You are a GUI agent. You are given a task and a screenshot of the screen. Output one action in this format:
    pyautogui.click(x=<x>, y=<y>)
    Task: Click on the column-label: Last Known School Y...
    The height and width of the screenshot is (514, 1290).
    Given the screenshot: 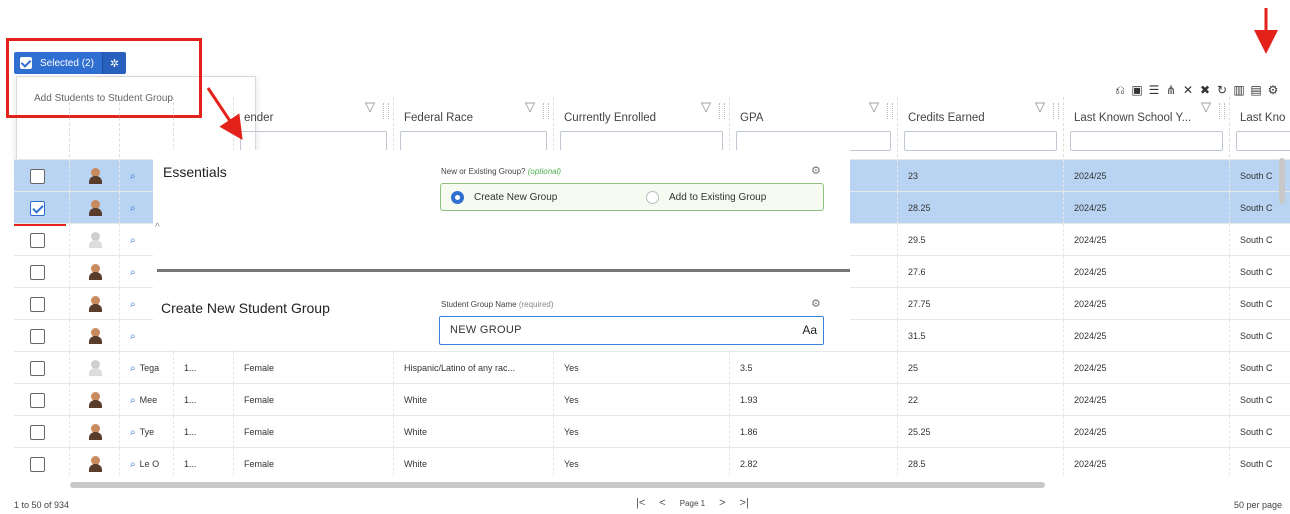 What is the action you would take?
    pyautogui.click(x=1133, y=118)
    